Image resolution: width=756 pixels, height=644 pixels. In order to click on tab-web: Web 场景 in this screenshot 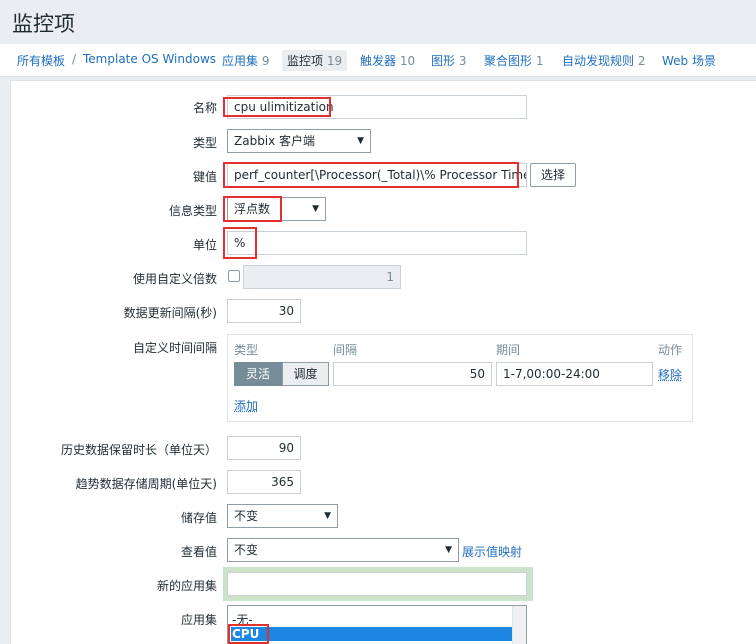, I will do `click(689, 60)`.